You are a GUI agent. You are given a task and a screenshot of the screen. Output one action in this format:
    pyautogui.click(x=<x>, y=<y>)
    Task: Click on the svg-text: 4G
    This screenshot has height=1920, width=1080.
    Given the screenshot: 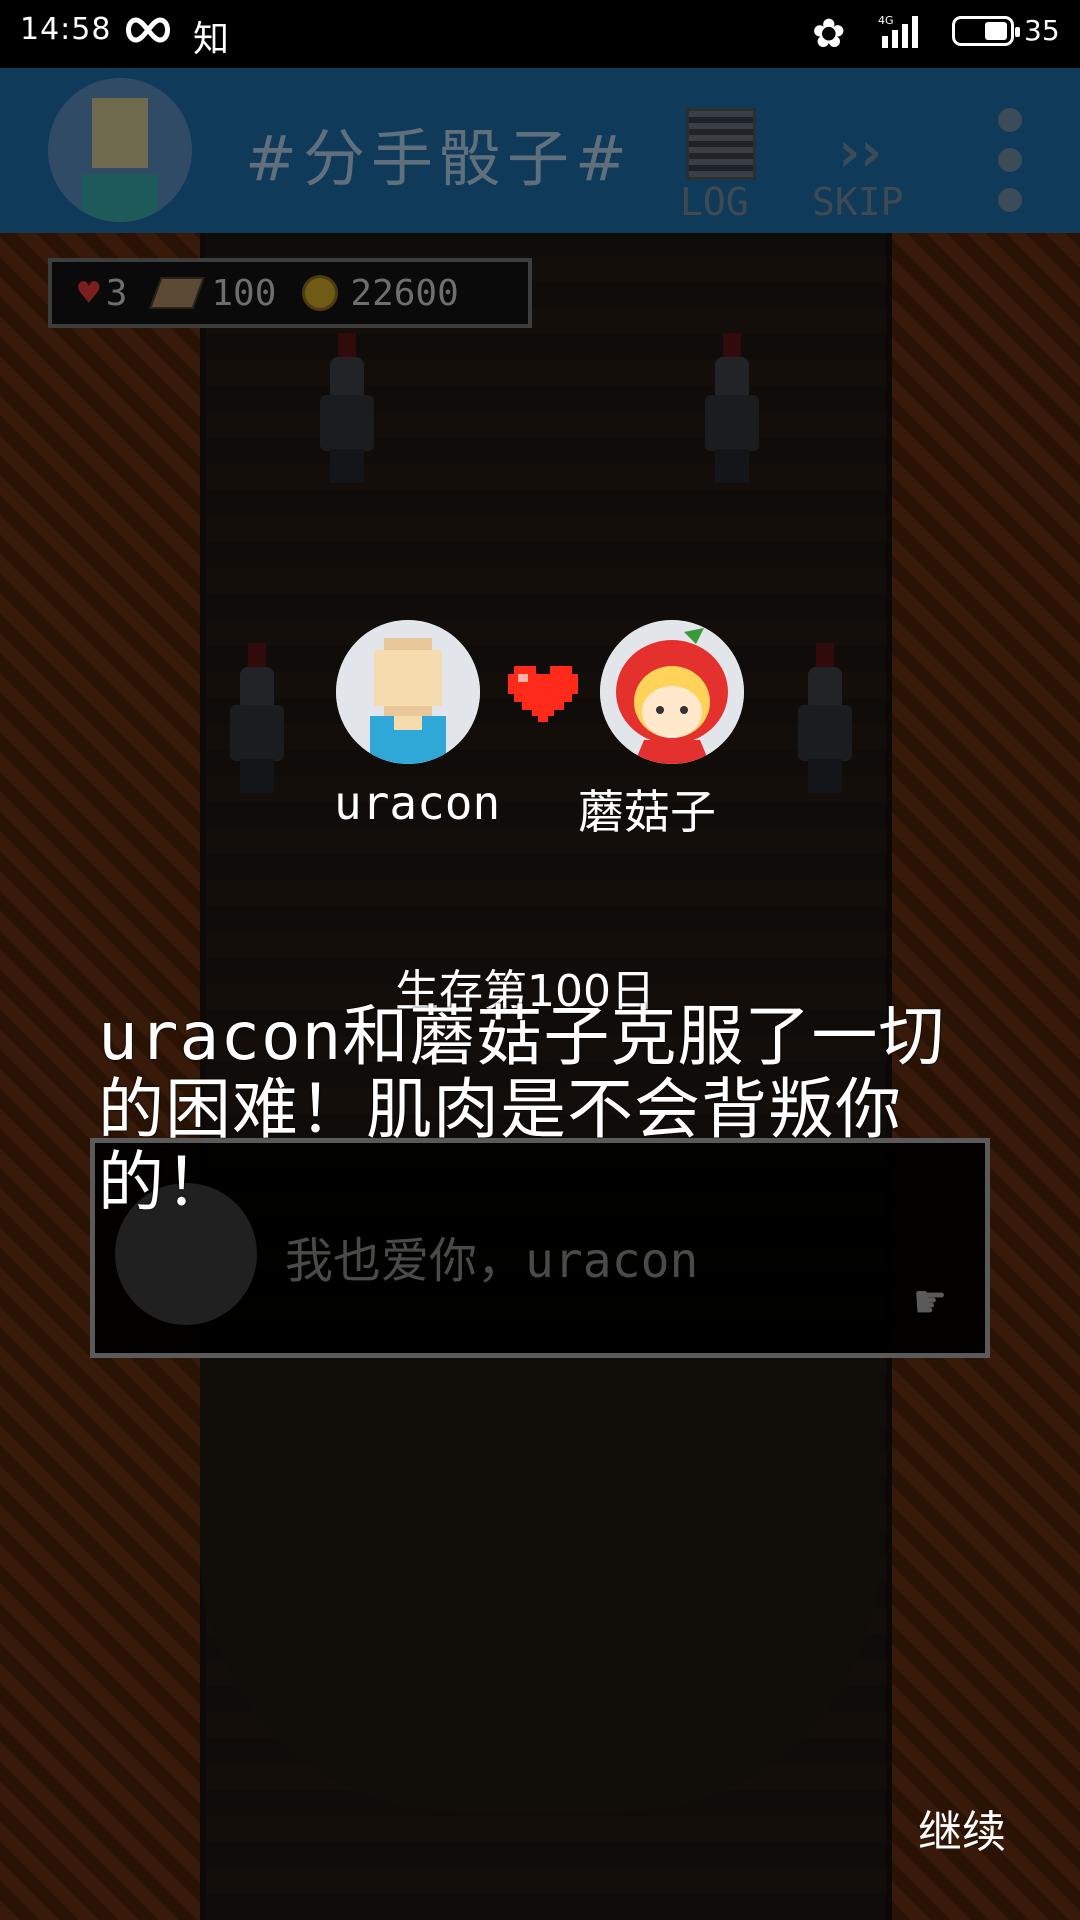 What is the action you would take?
    pyautogui.click(x=886, y=20)
    